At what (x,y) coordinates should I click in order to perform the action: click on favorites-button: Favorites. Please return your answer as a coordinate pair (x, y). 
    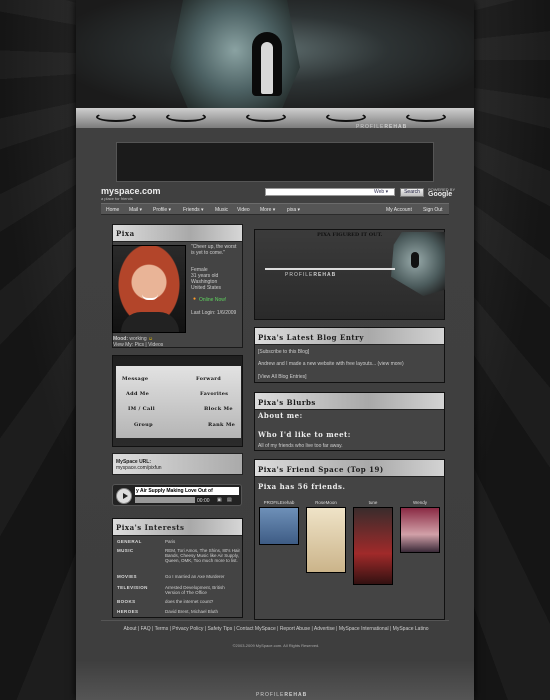
    Looking at the image, I should click on (214, 394).